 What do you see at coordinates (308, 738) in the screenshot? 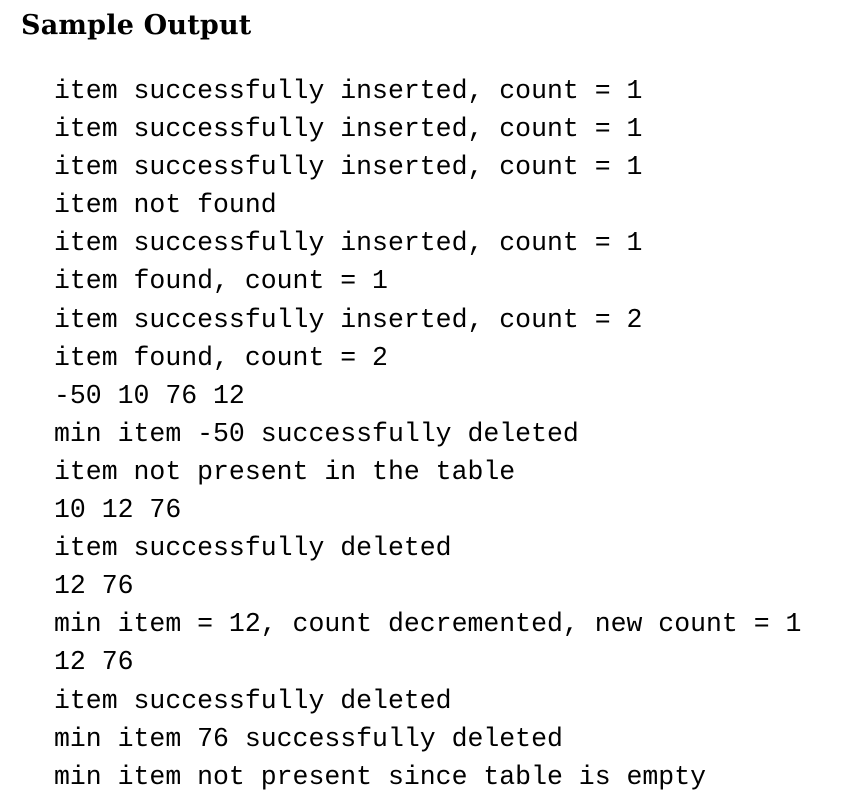
I see `output-line: min item 76 successfully deleted` at bounding box center [308, 738].